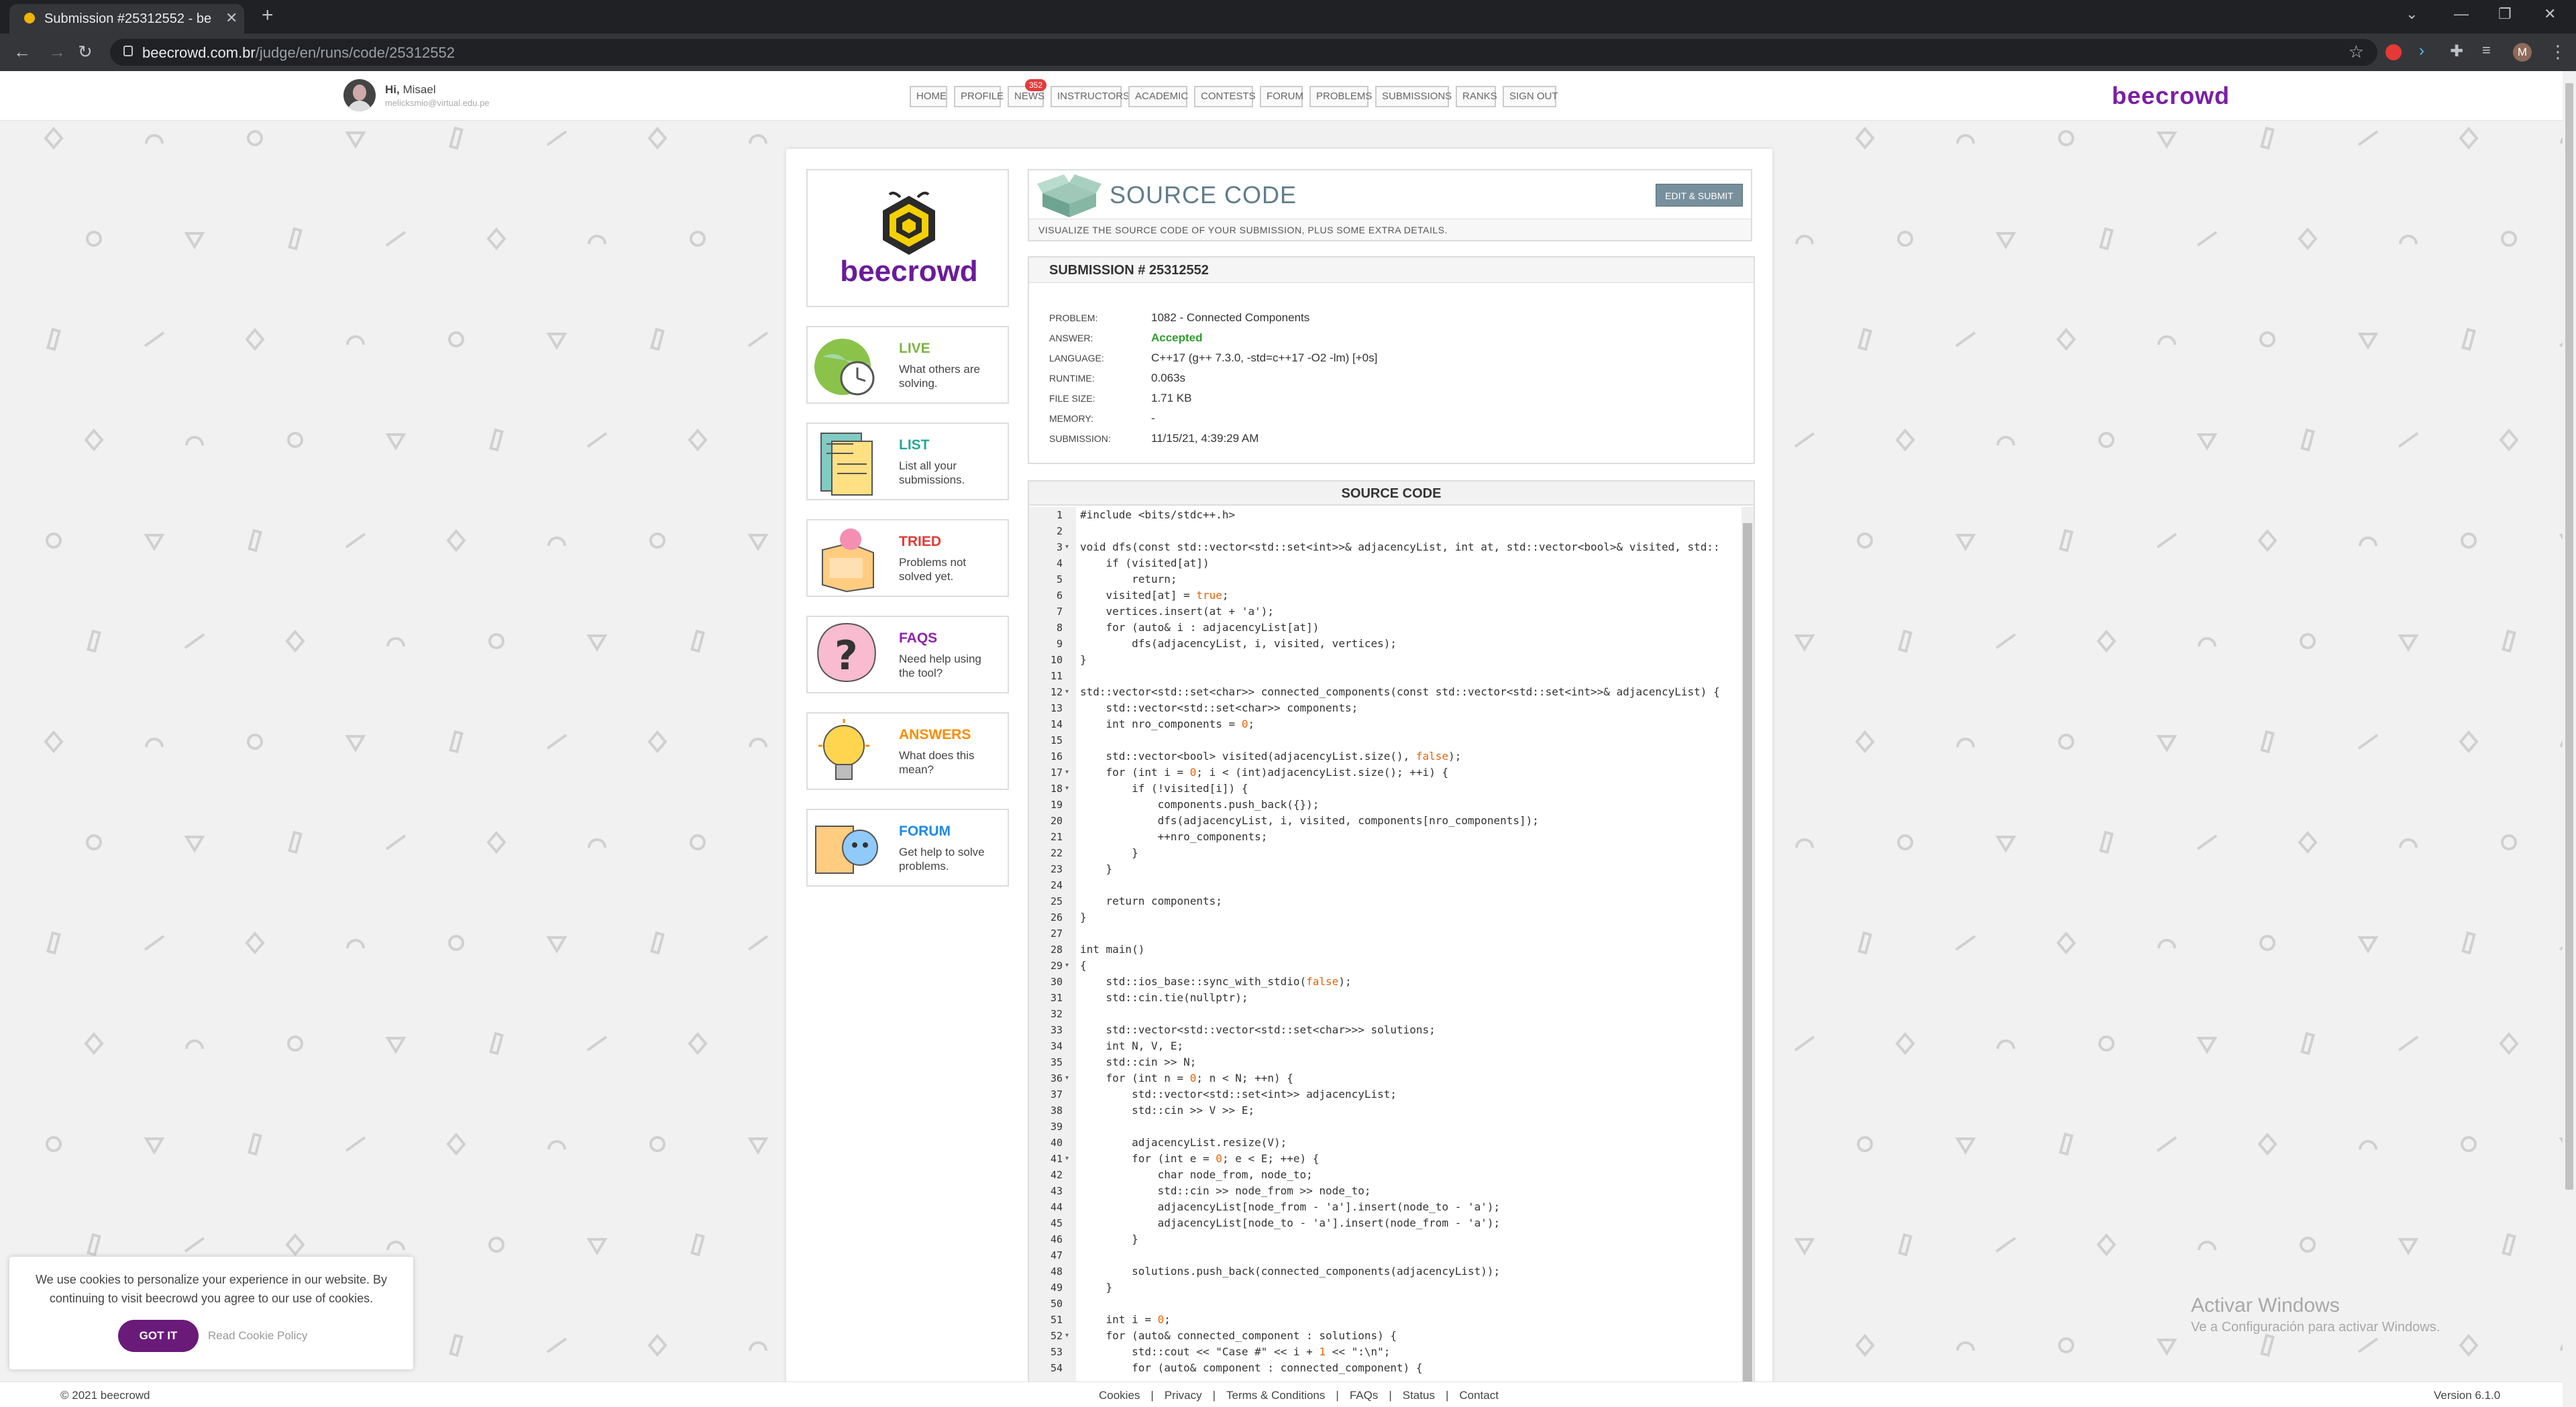 The height and width of the screenshot is (1407, 2576). I want to click on line-number: 52, so click(1056, 1336).